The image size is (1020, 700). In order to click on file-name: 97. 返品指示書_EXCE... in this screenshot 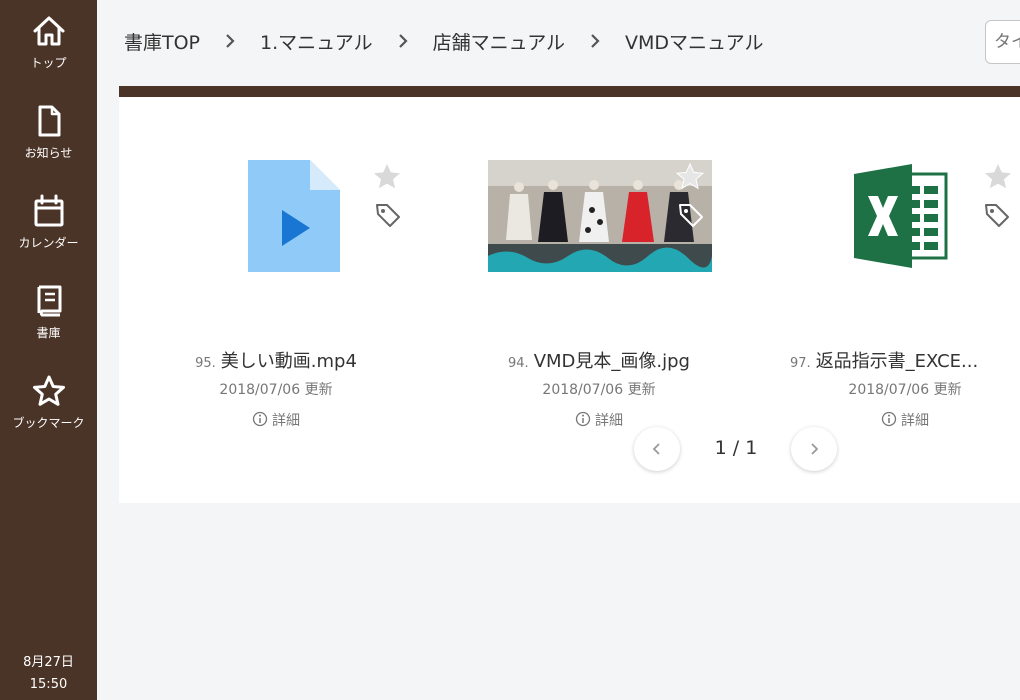, I will do `click(905, 360)`.